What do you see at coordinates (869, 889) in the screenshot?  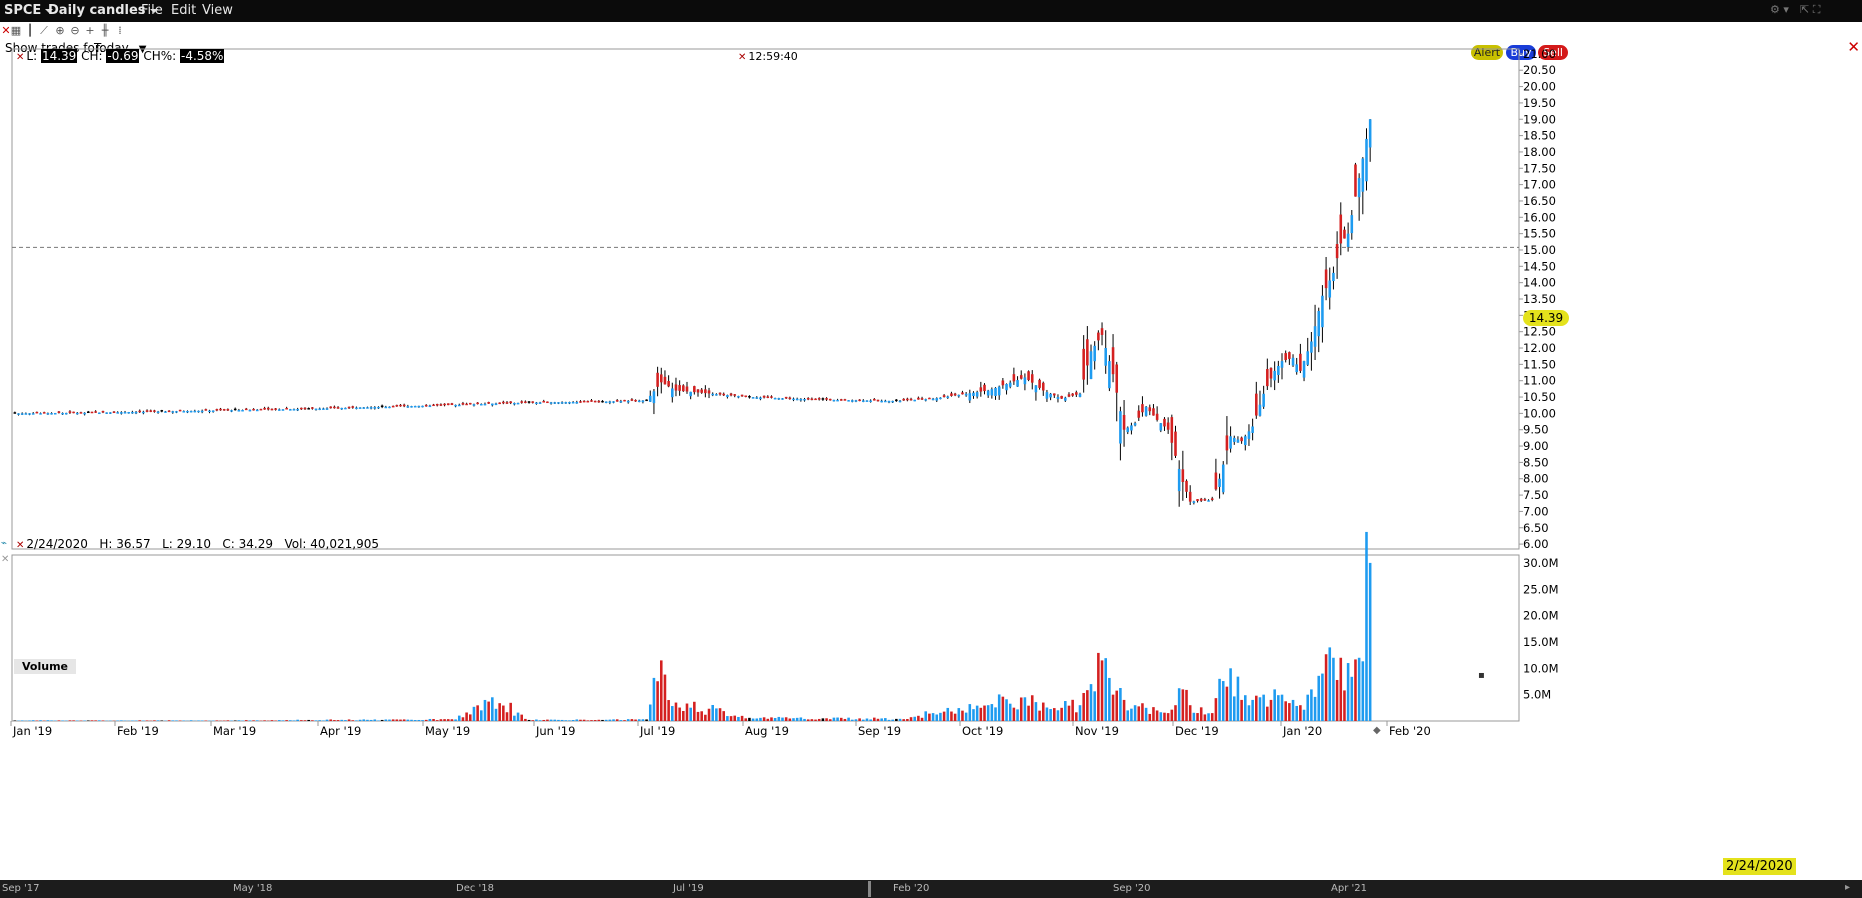 I see `navigator-handle` at bounding box center [869, 889].